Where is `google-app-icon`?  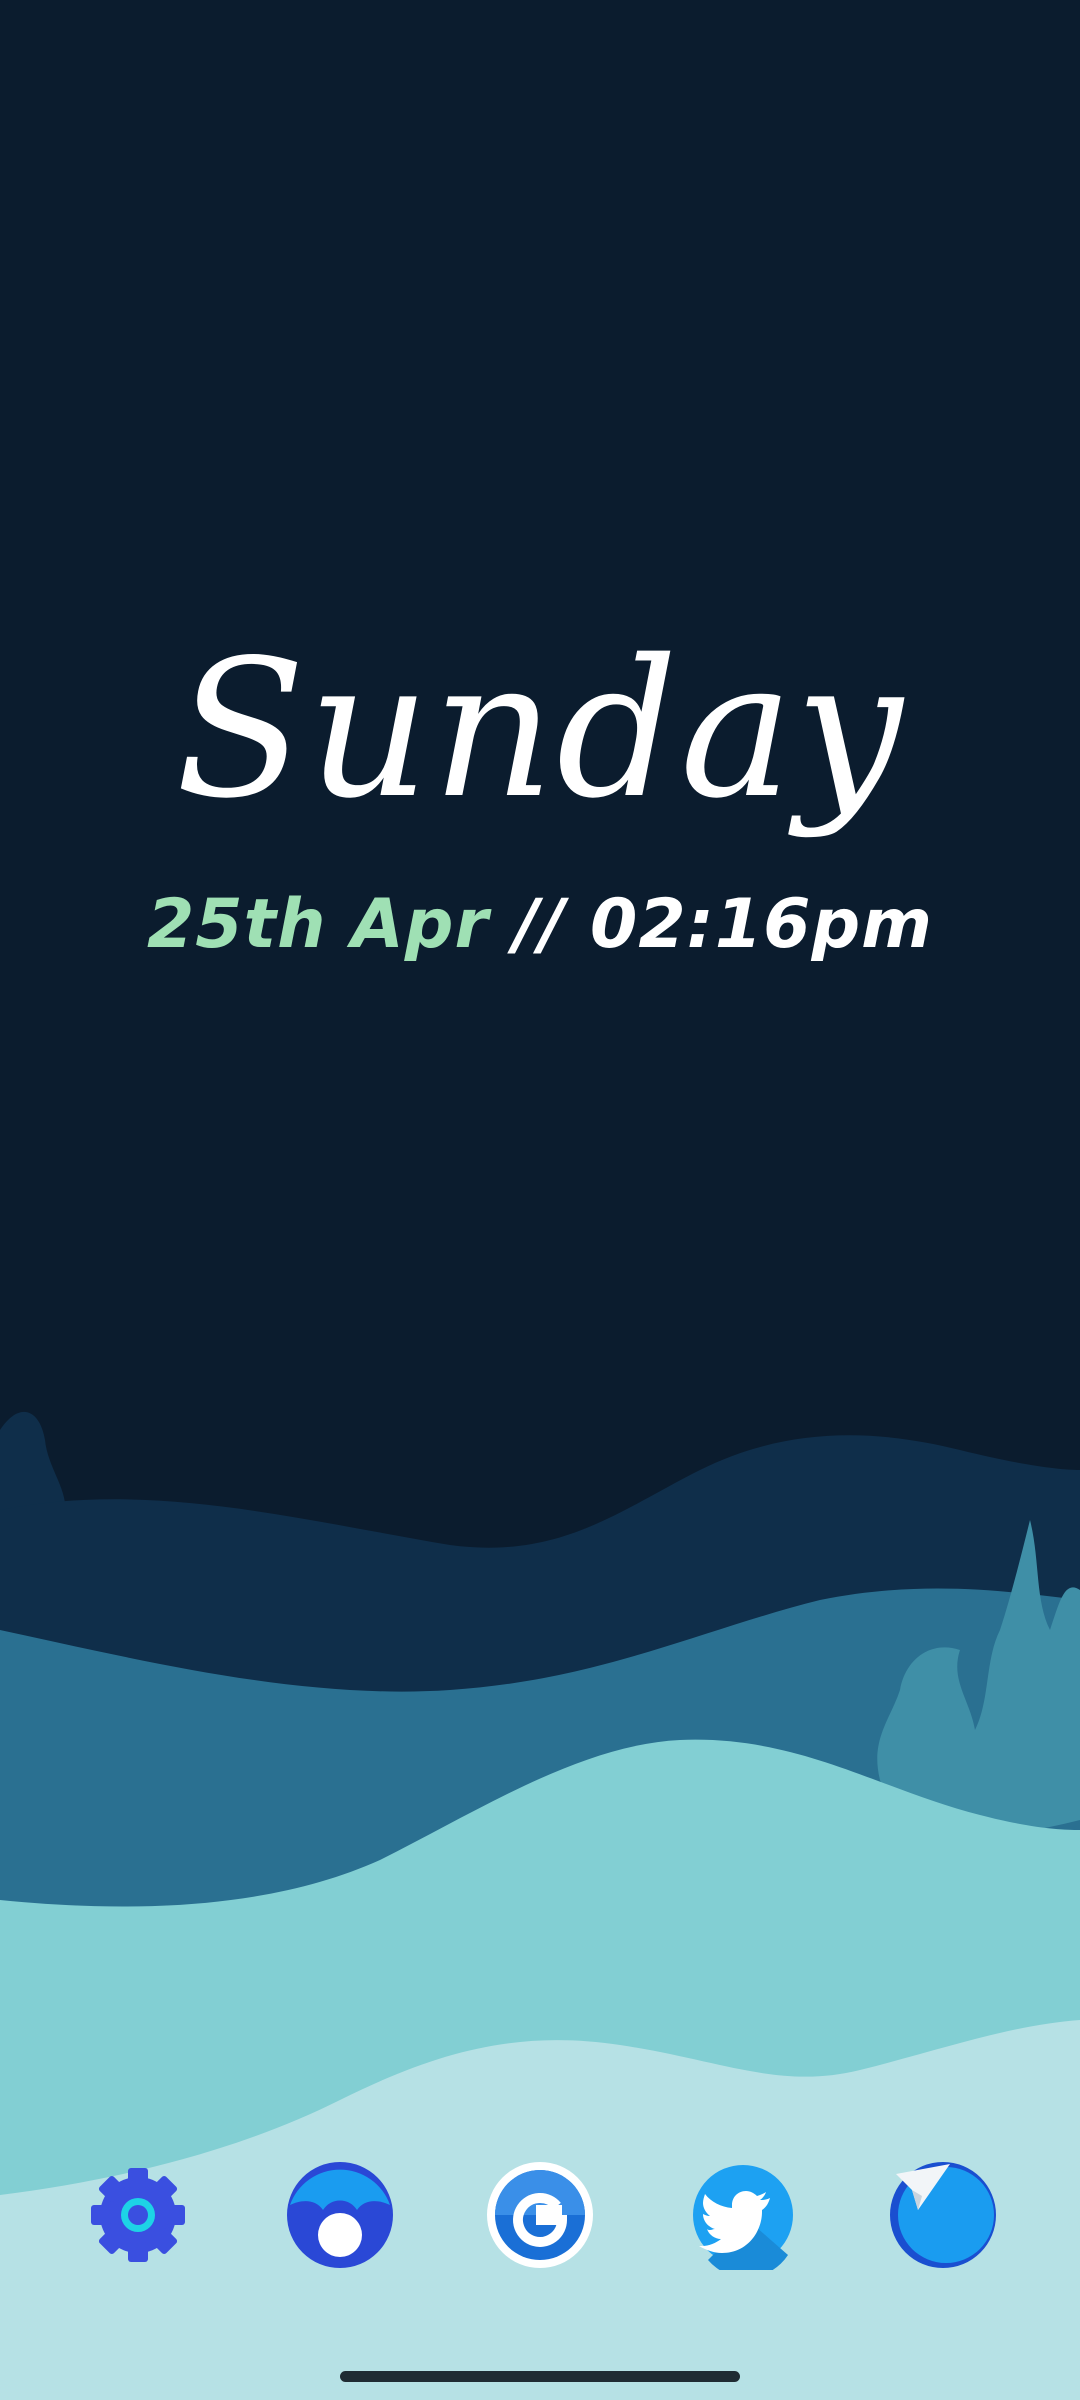 google-app-icon is located at coordinates (540, 2215).